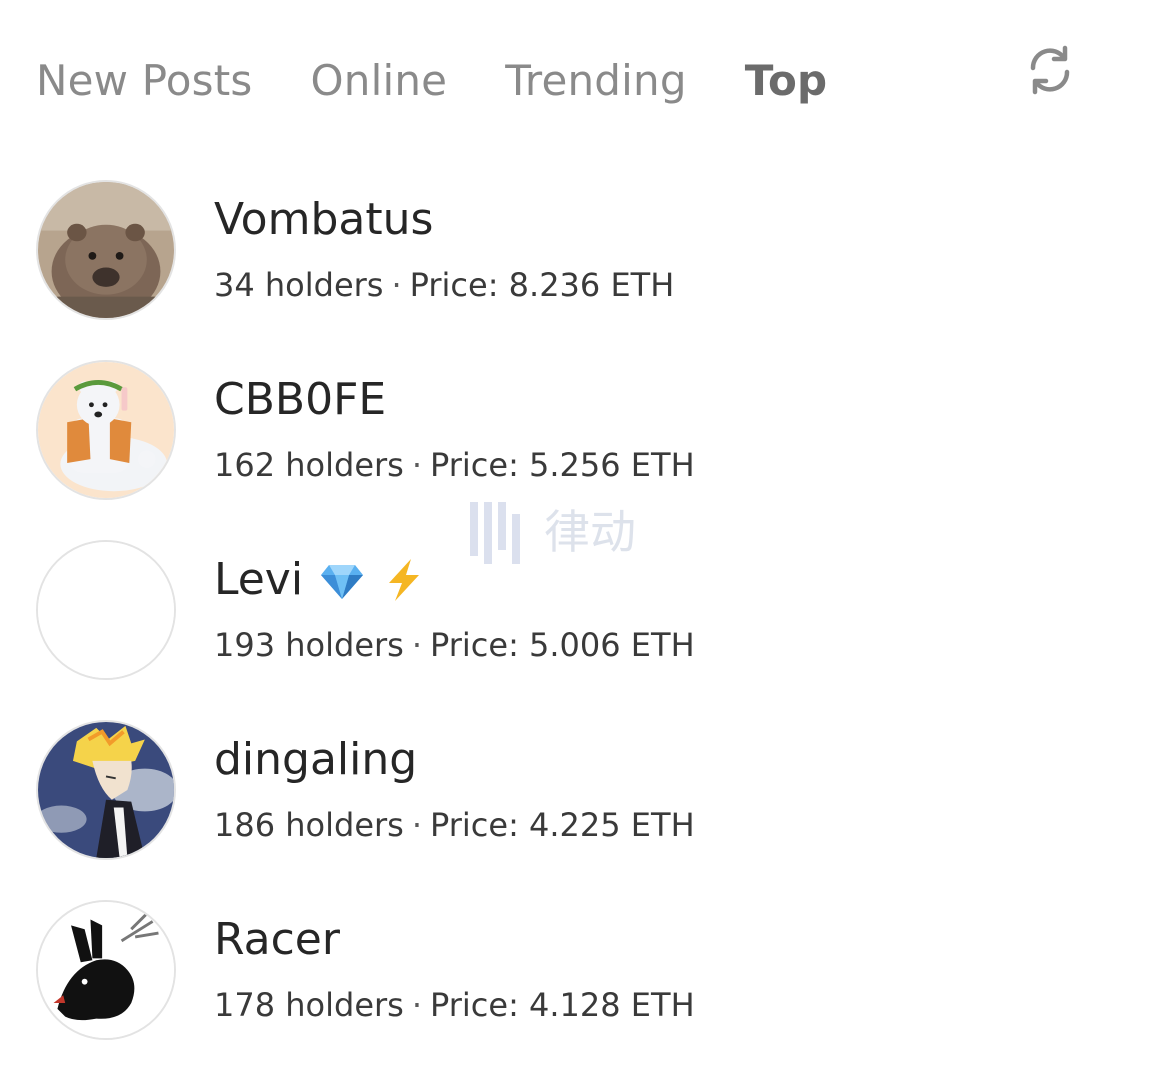 Image resolution: width=1170 pixels, height=1080 pixels. I want to click on refresh-button, so click(1050, 70).